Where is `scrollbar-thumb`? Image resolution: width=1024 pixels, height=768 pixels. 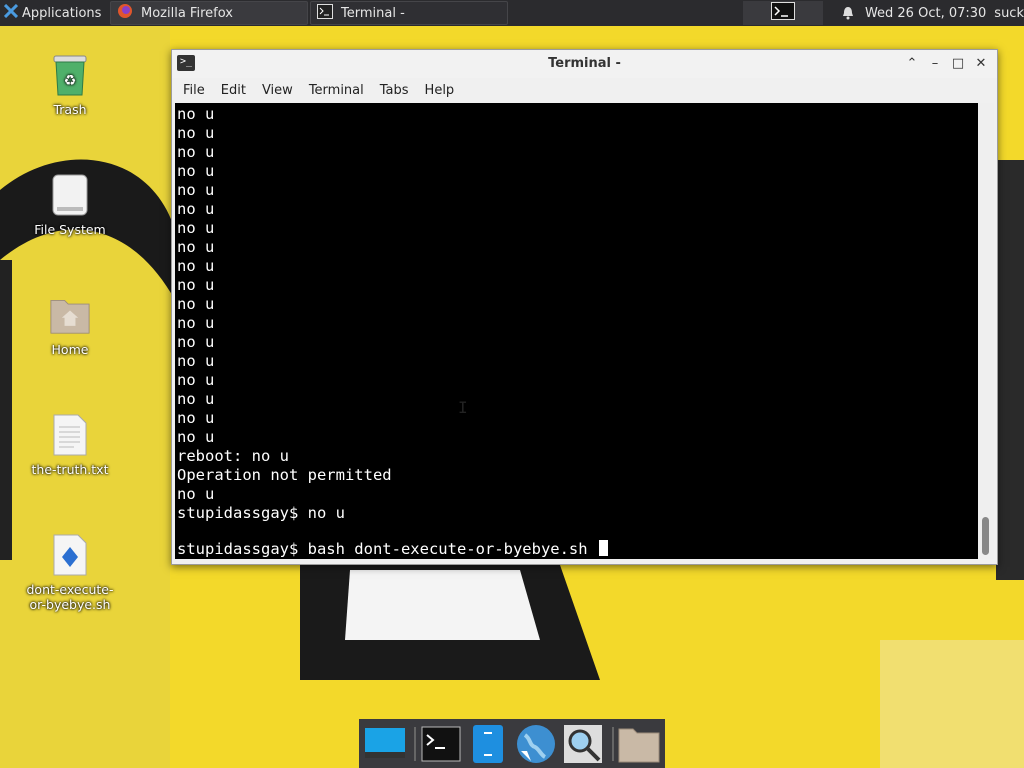
scrollbar-thumb is located at coordinates (985, 536).